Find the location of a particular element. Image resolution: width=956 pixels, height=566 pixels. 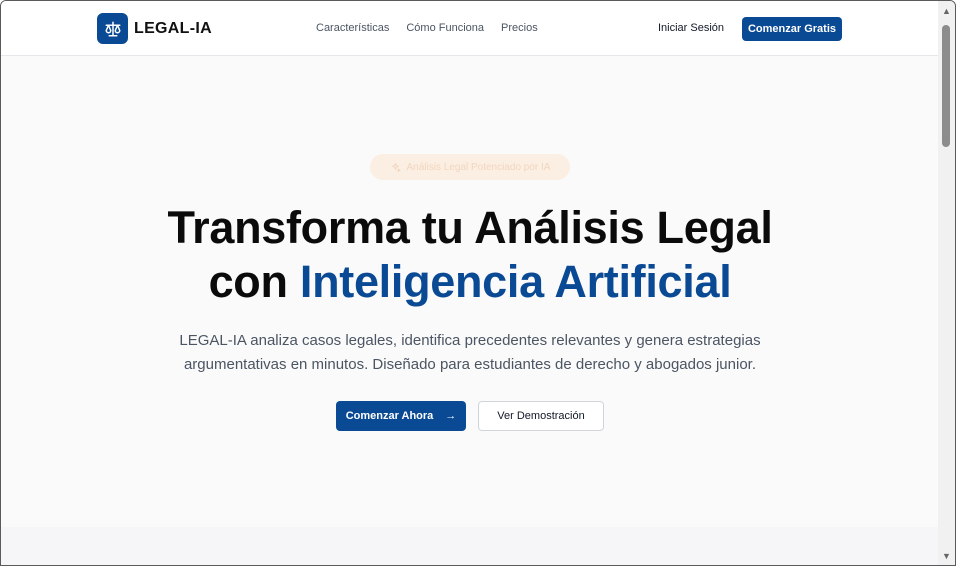

sparkles-icon is located at coordinates (396, 167).